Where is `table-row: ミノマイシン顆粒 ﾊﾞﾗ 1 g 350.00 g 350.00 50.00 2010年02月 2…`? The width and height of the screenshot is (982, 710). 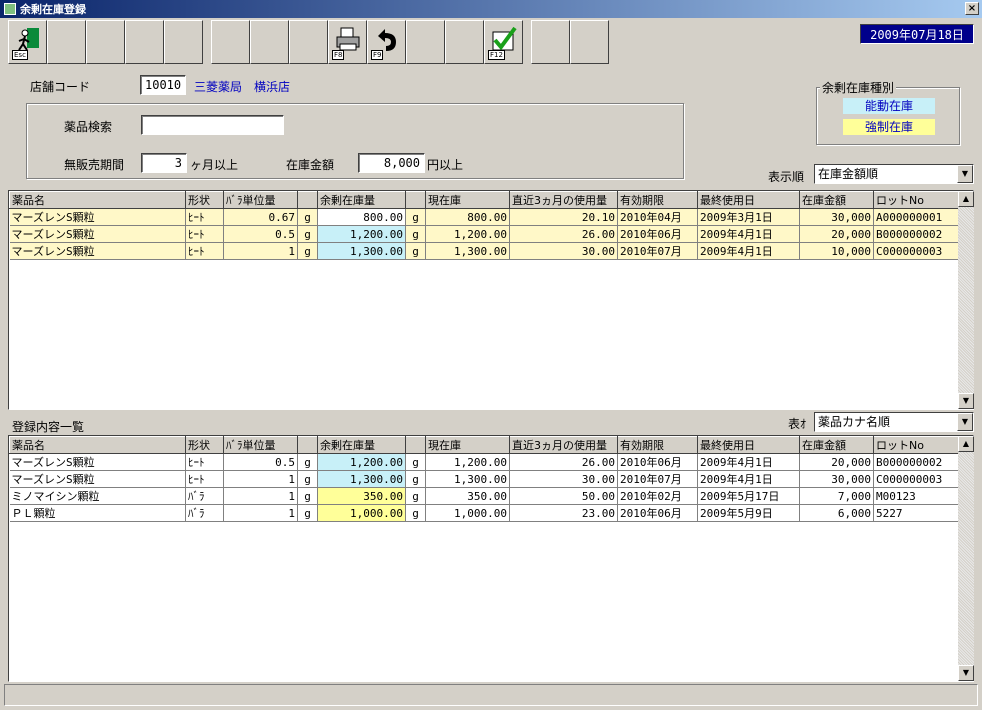
table-row: ミノマイシン顆粒 ﾊﾞﾗ 1 g 350.00 g 350.00 50.00 2010年02月 2… is located at coordinates (484, 496).